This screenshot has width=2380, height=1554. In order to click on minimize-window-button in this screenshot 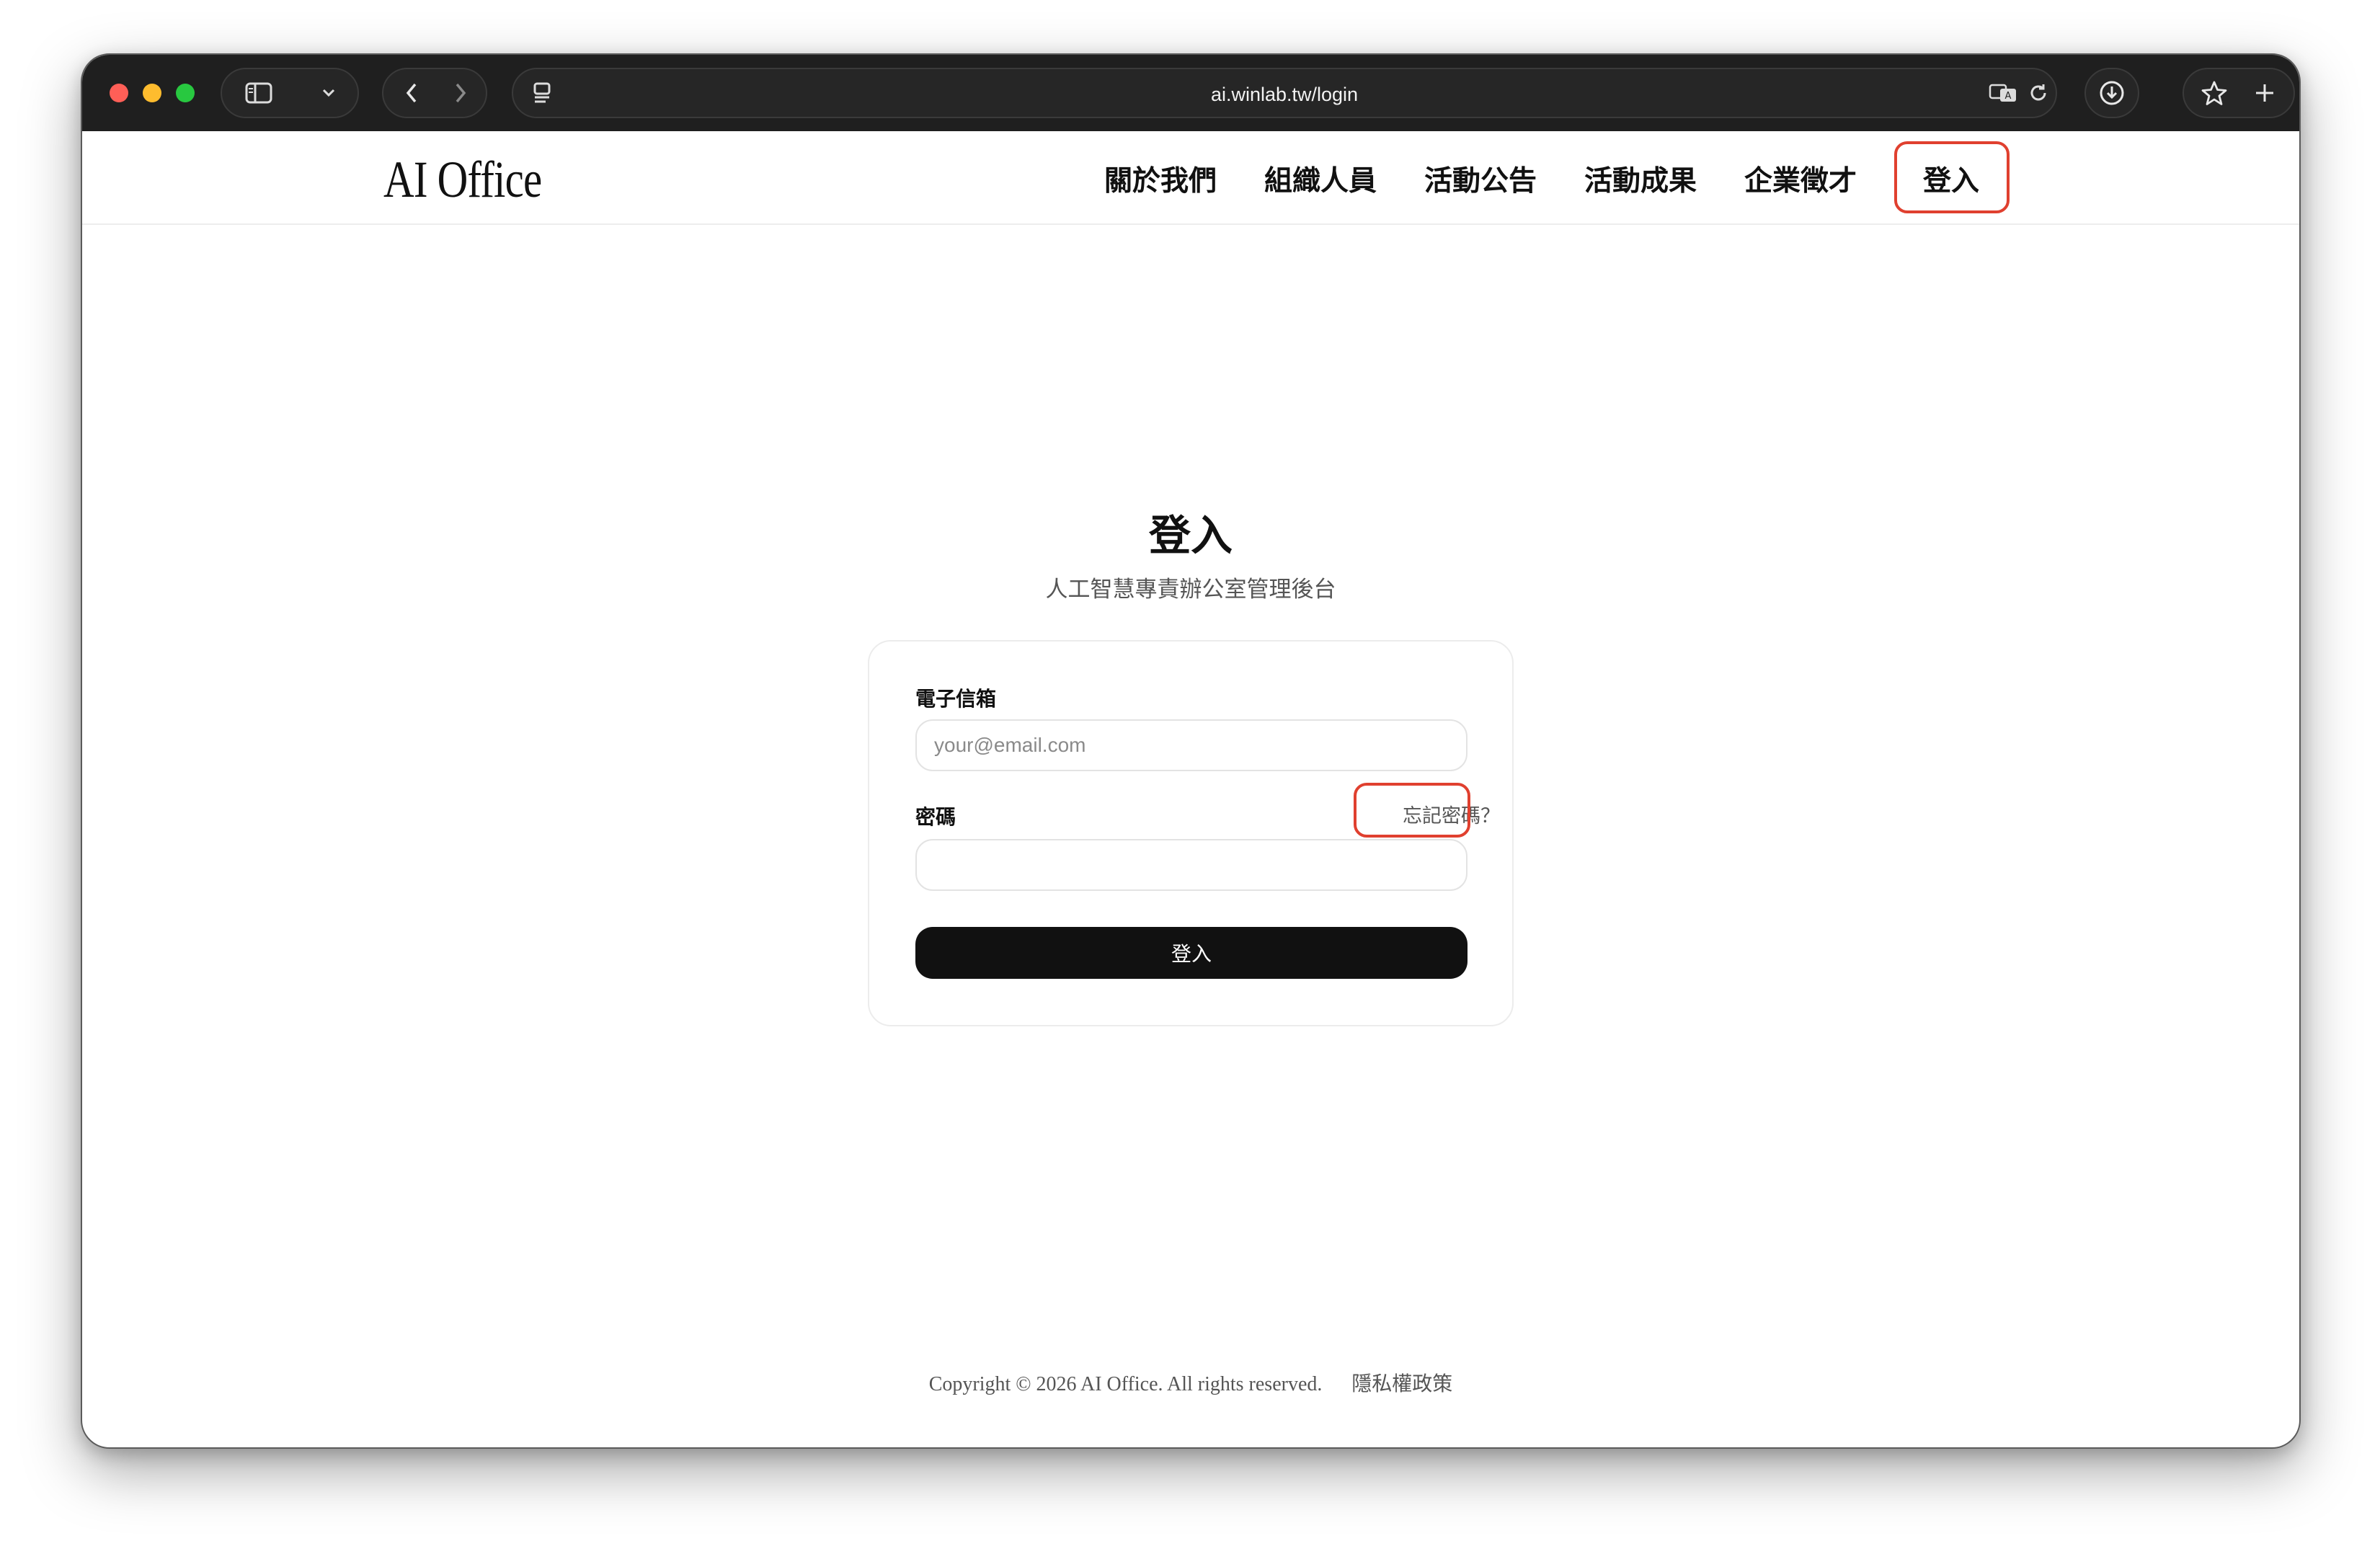, I will do `click(152, 93)`.